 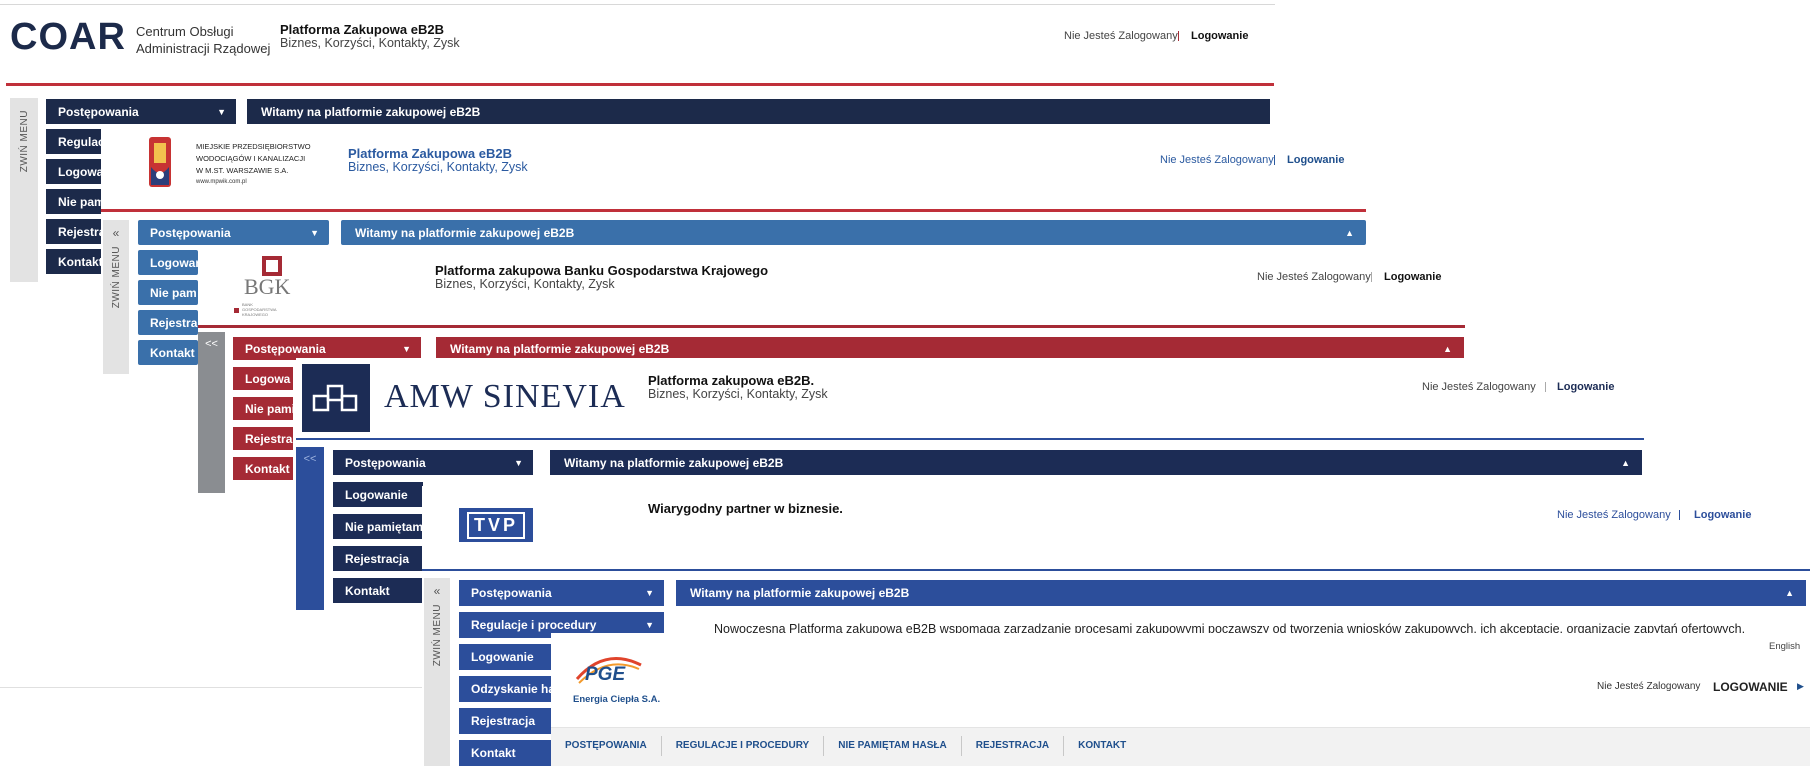 What do you see at coordinates (1274, 160) in the screenshot?
I see `mpwik-login-sep` at bounding box center [1274, 160].